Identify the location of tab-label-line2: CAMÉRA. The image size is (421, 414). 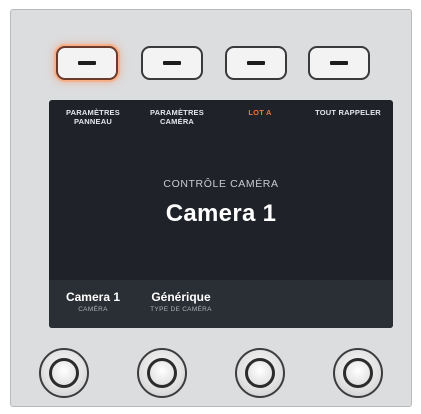
(177, 121).